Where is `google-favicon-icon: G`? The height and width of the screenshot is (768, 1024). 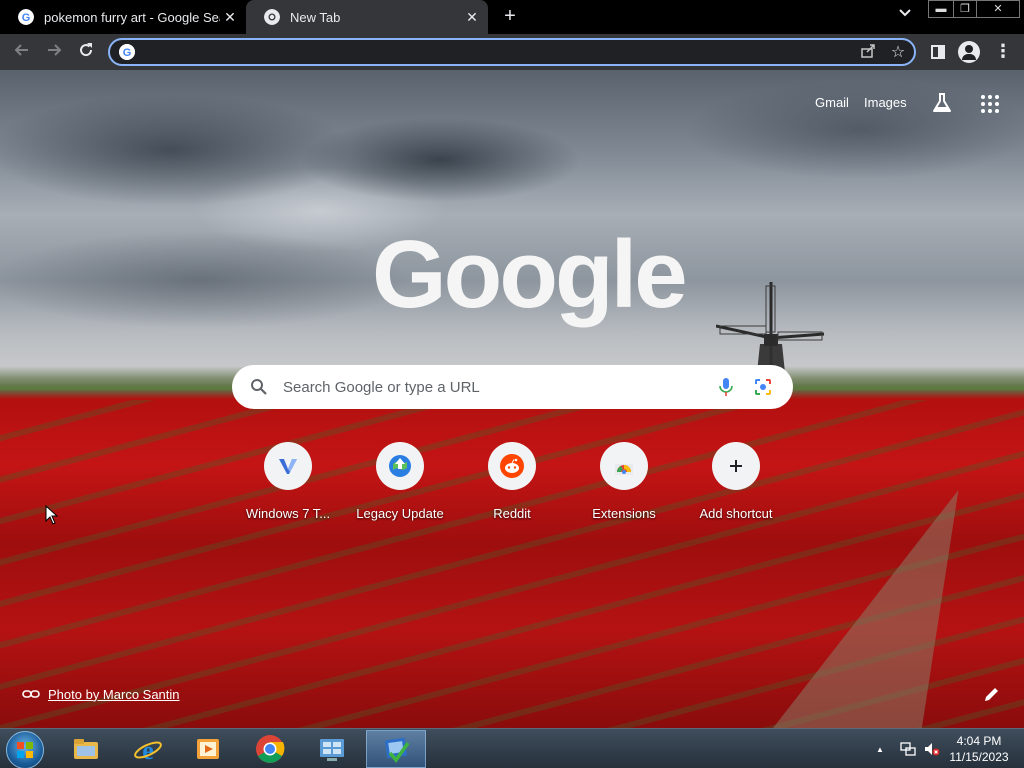 google-favicon-icon: G is located at coordinates (26, 17).